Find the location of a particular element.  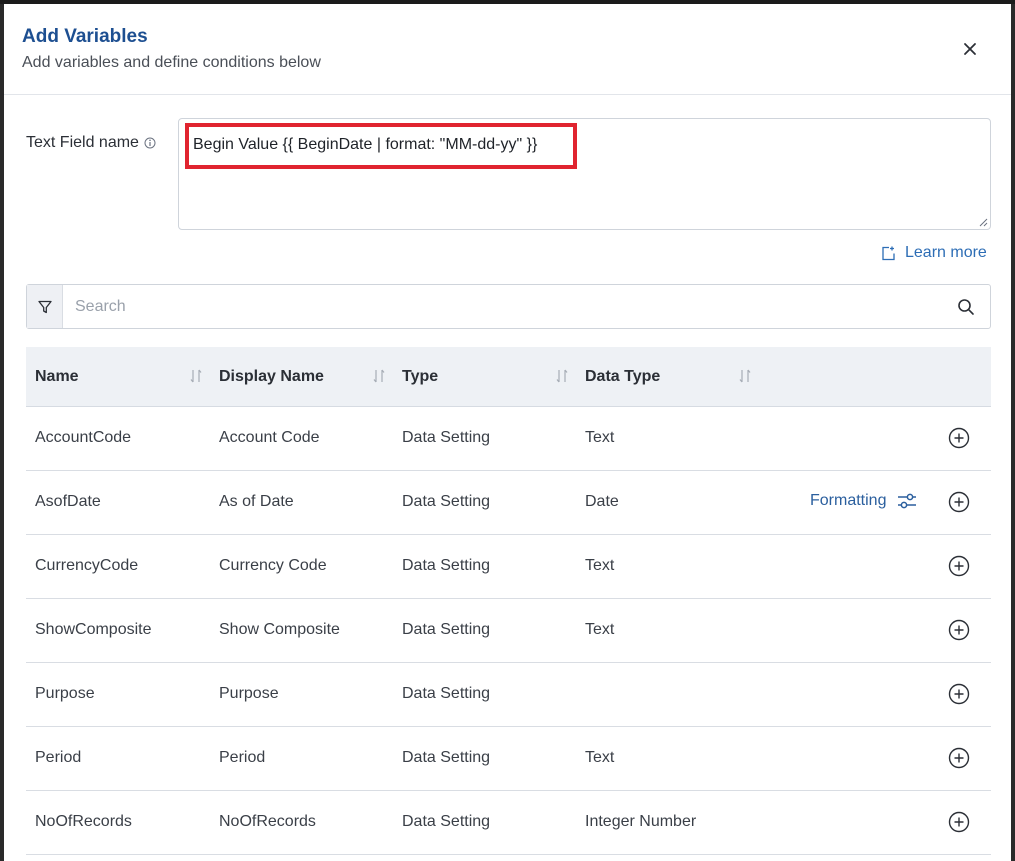

filter-icon is located at coordinates (44, 306).